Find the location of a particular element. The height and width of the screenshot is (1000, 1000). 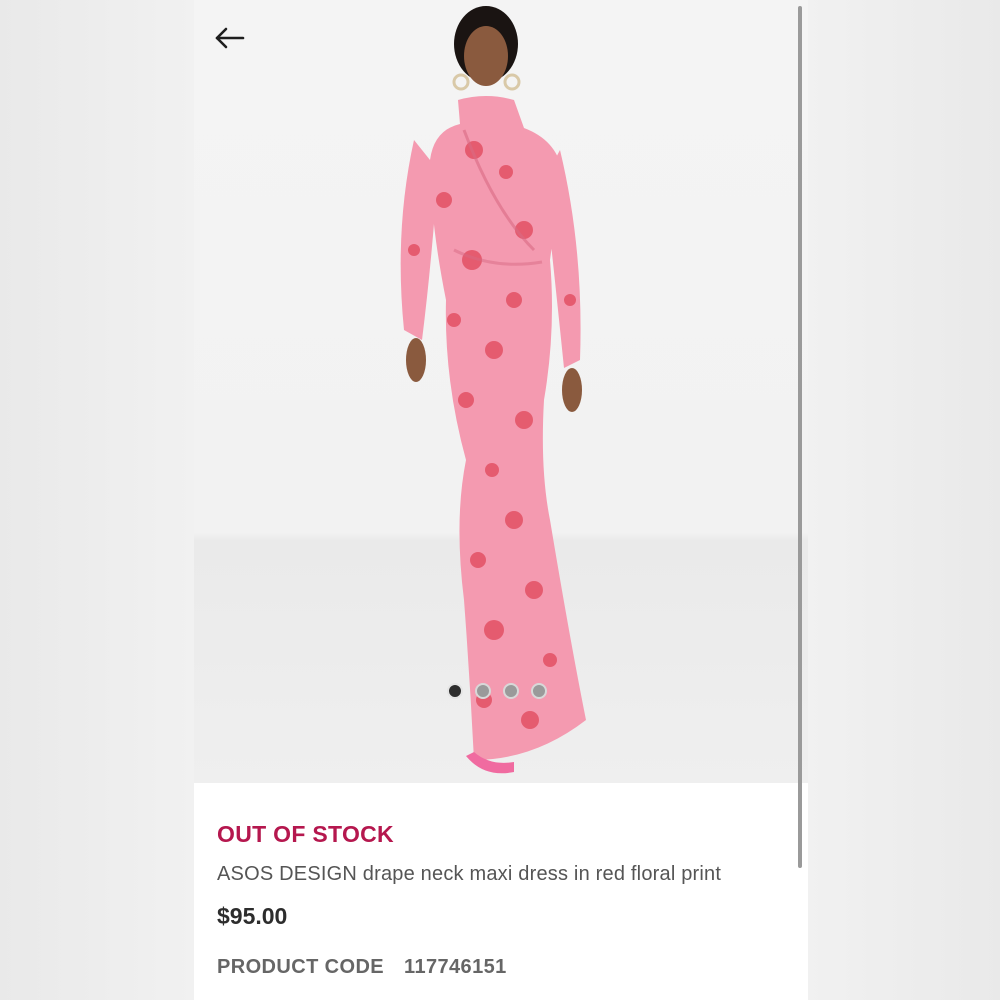

product-code-row: PRODUCT CODE 117746151 is located at coordinates (362, 967).